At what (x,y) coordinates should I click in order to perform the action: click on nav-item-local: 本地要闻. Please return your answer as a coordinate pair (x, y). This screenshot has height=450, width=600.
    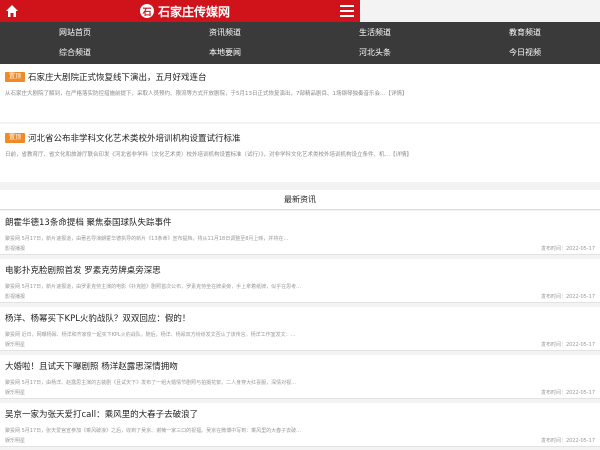
    Looking at the image, I should click on (225, 53).